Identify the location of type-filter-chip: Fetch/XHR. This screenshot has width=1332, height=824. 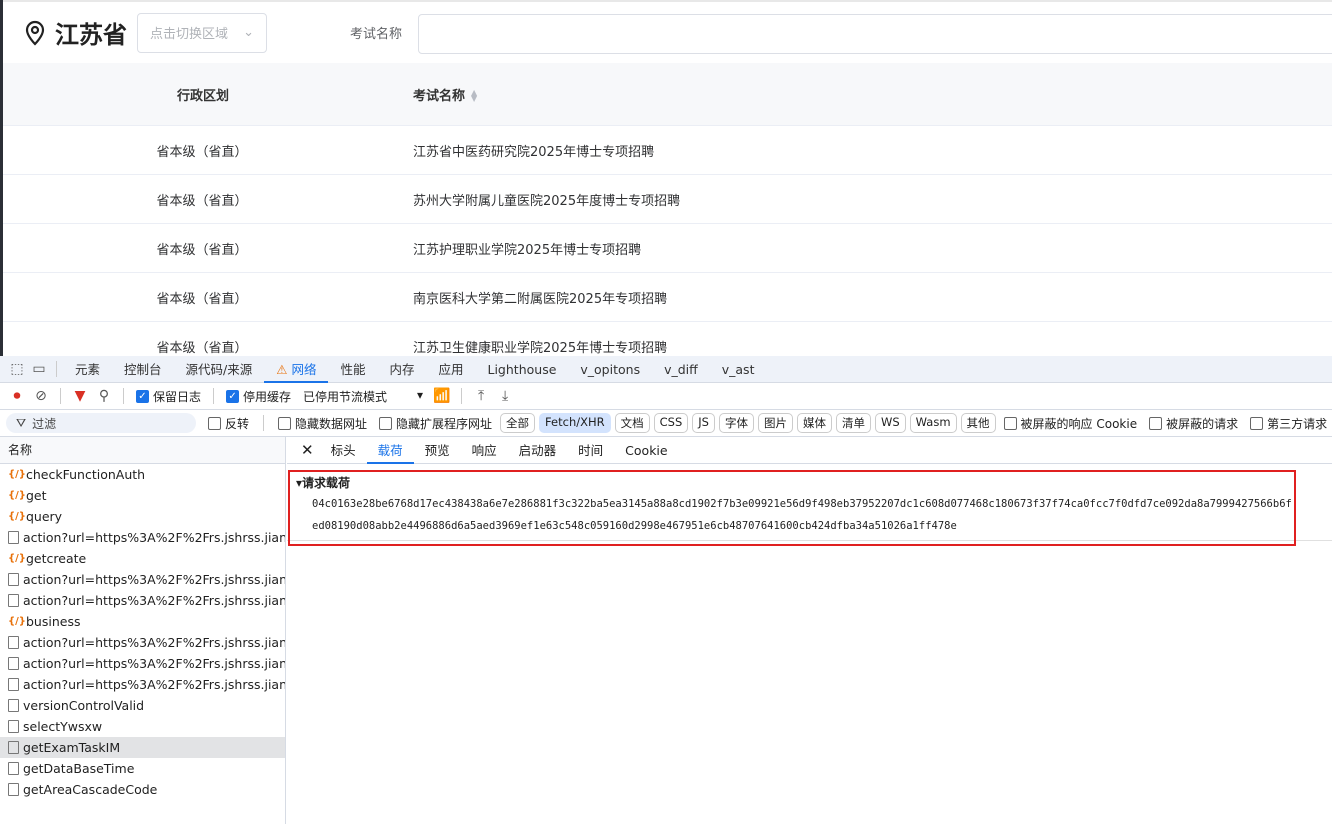
(575, 423).